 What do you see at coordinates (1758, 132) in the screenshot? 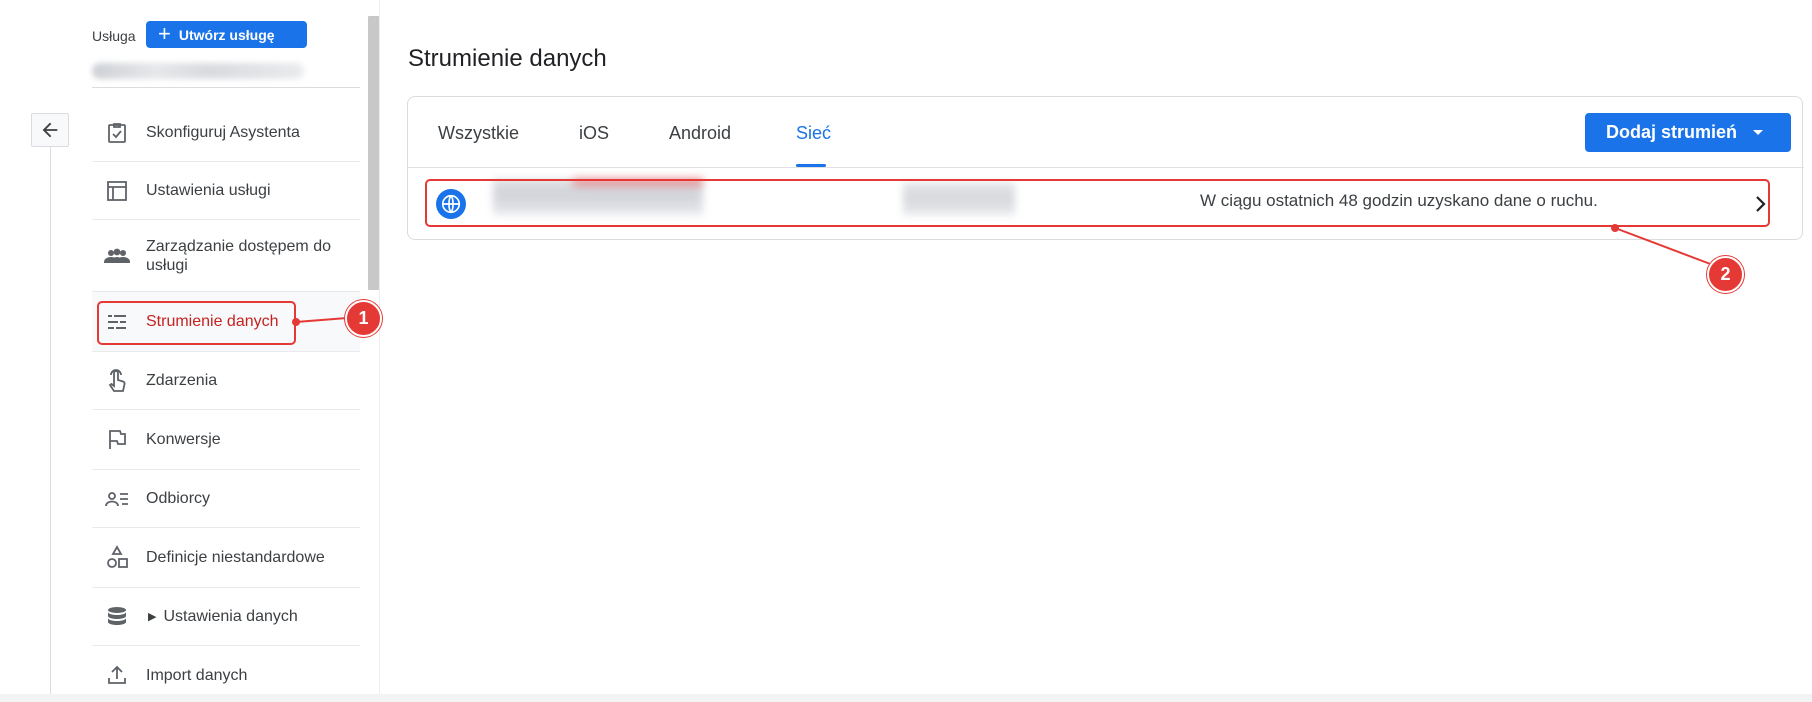
I see `dropdown-caret-icon` at bounding box center [1758, 132].